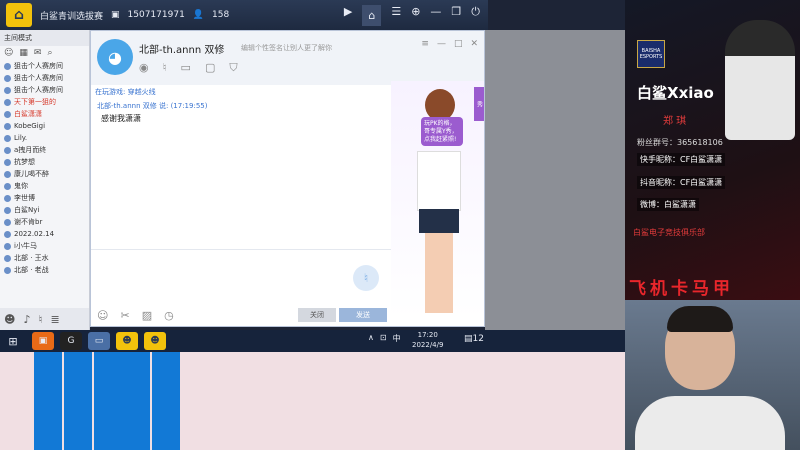 The image size is (800, 450). What do you see at coordinates (169, 315) in the screenshot?
I see `history-icon: ◷` at bounding box center [169, 315].